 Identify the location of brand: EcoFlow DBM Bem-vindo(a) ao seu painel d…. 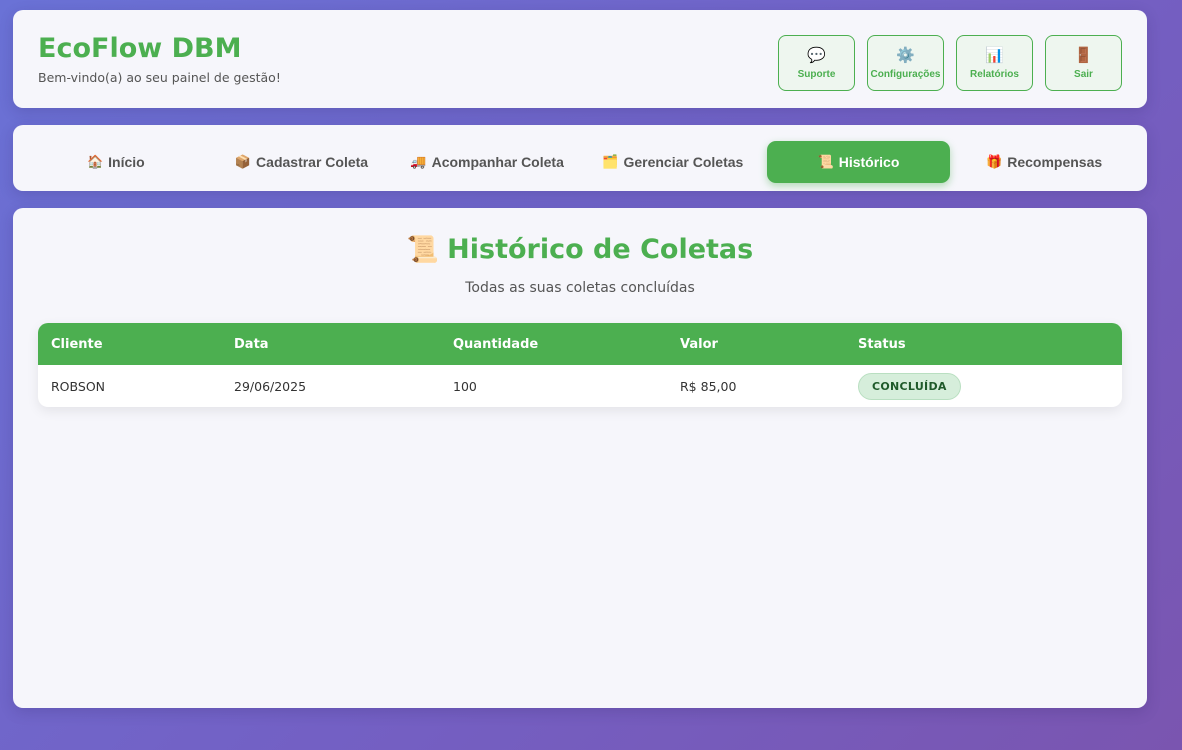
(159, 58).